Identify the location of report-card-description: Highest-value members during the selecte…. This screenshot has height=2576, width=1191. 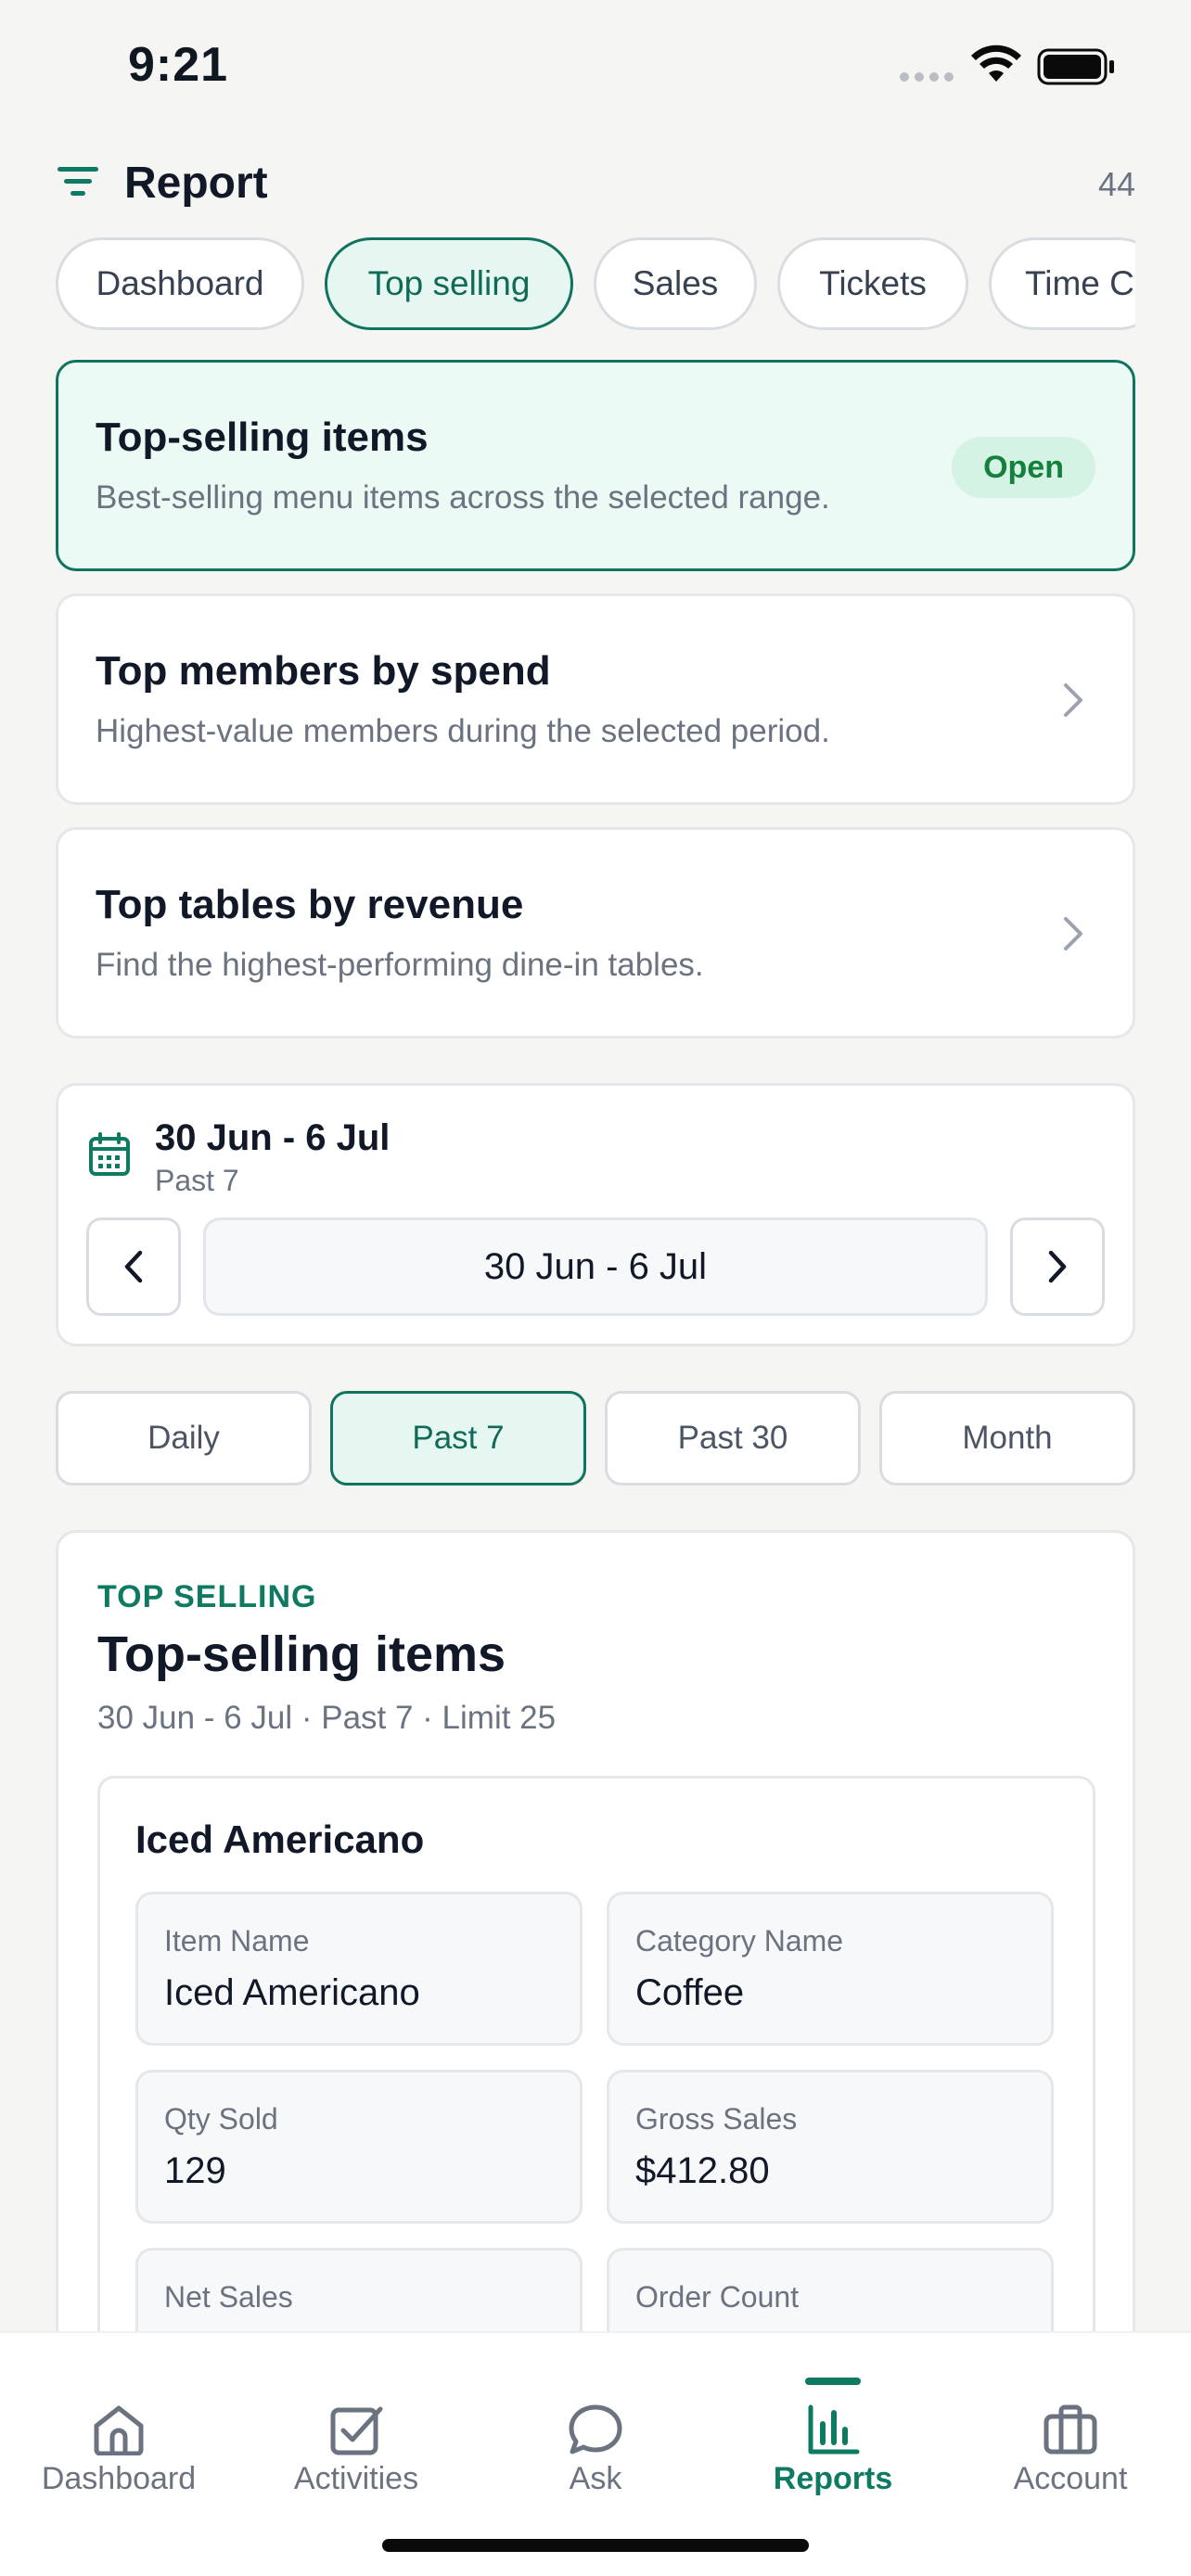
(463, 731).